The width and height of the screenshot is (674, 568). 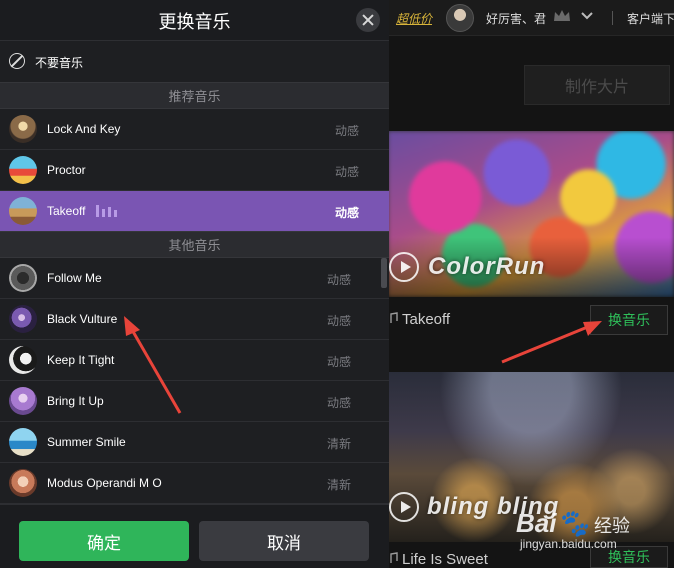 I want to click on chevron-down-icon, so click(x=587, y=16).